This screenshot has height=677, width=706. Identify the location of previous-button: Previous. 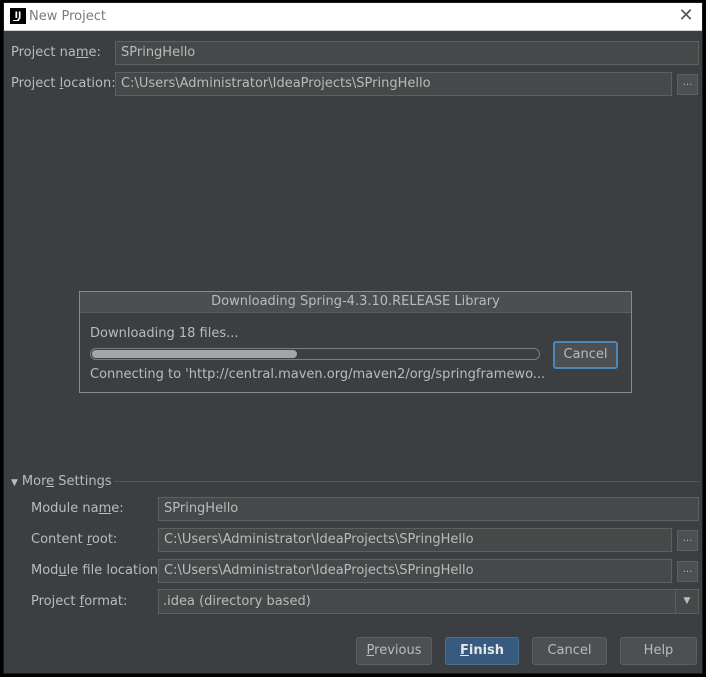
(394, 651).